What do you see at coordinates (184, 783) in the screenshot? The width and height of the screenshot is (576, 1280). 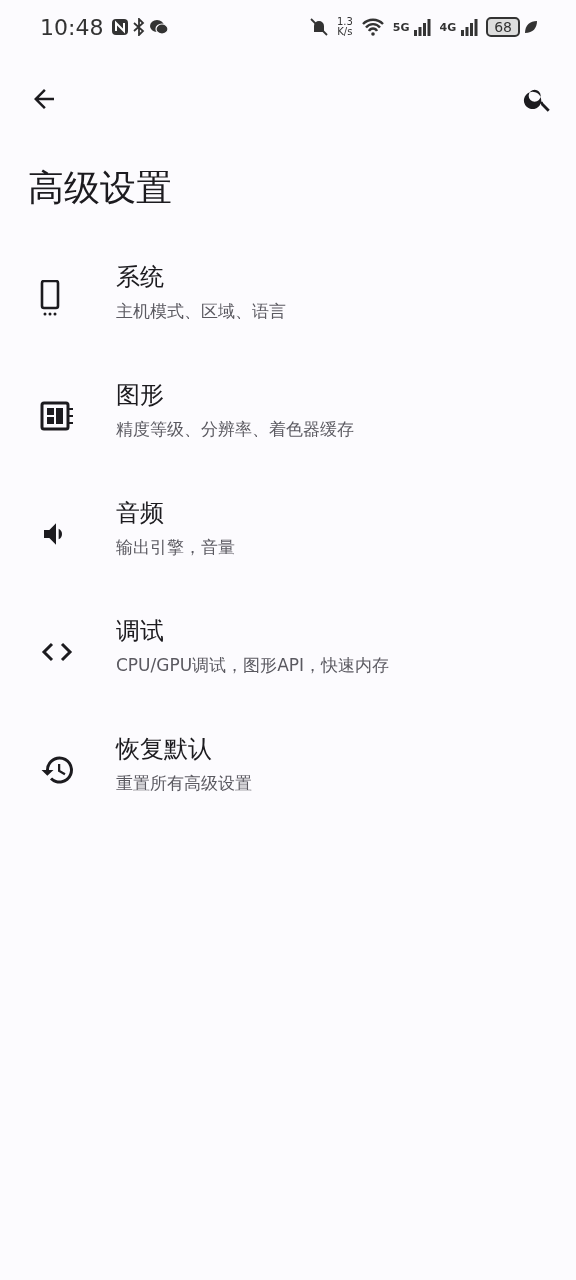 I see `item-subtitle: 重置所有高级设置` at bounding box center [184, 783].